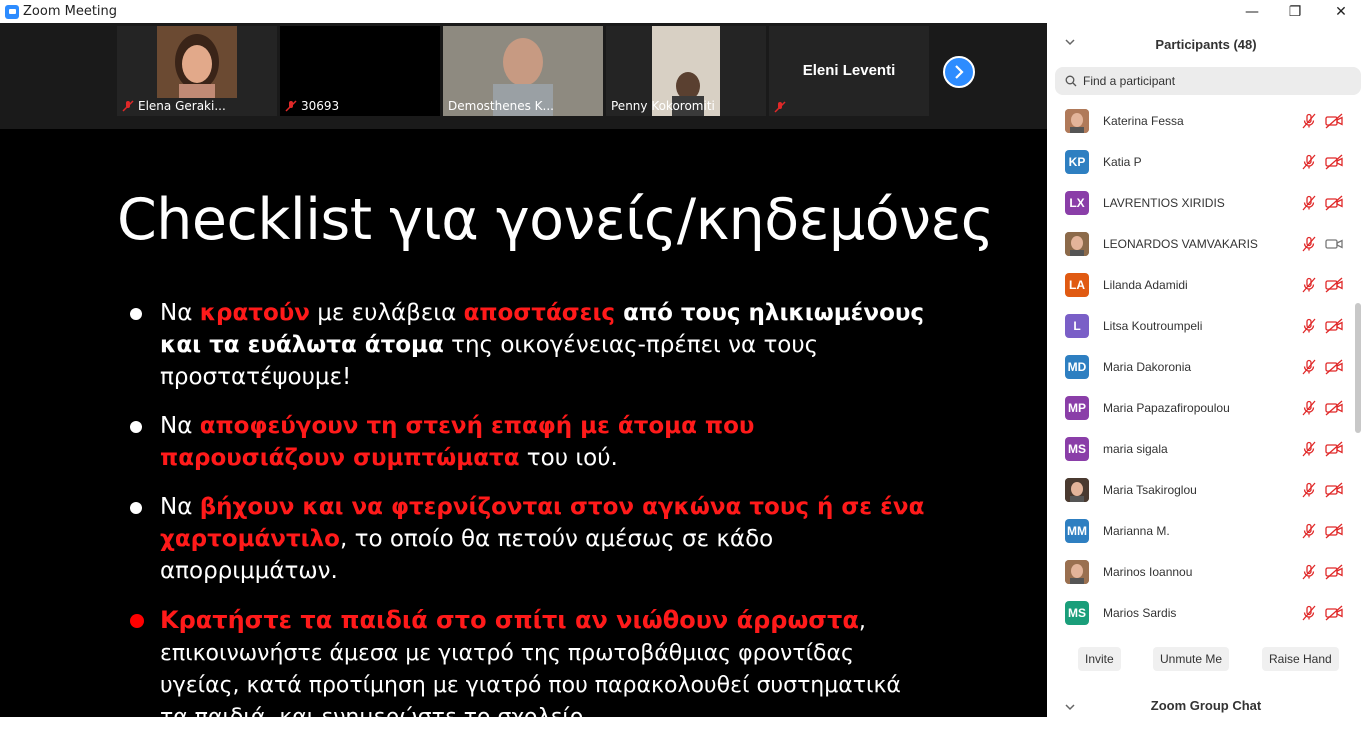  I want to click on invite-button: Invite, so click(1099, 659).